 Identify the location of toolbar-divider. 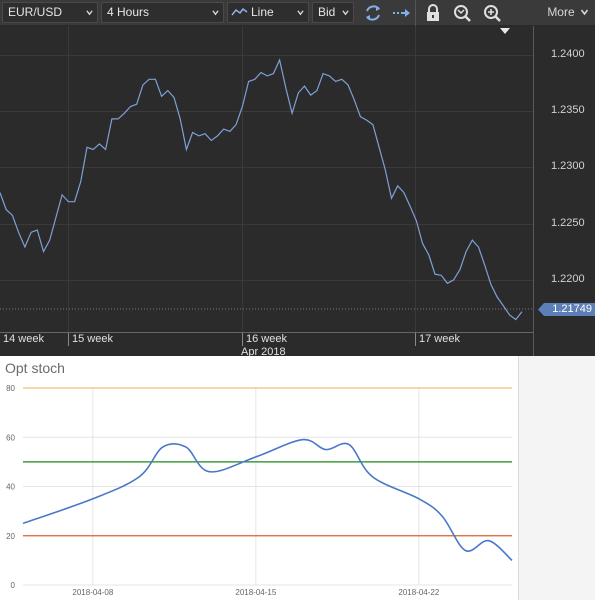
(415, 13).